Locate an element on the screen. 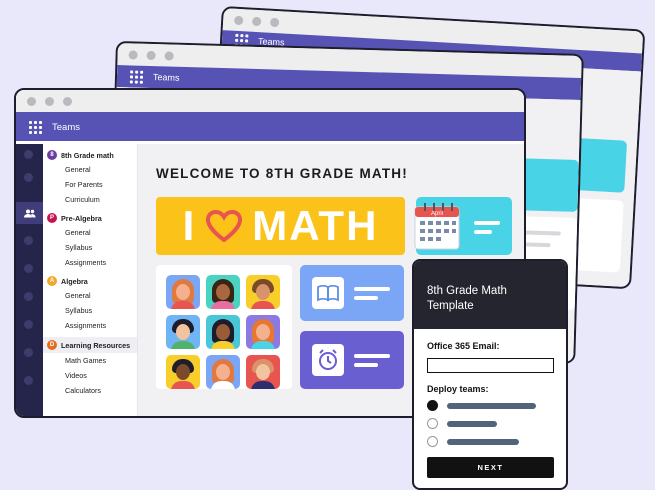 This screenshot has height=490, width=655. team-name: Learning Resources is located at coordinates (96, 345).